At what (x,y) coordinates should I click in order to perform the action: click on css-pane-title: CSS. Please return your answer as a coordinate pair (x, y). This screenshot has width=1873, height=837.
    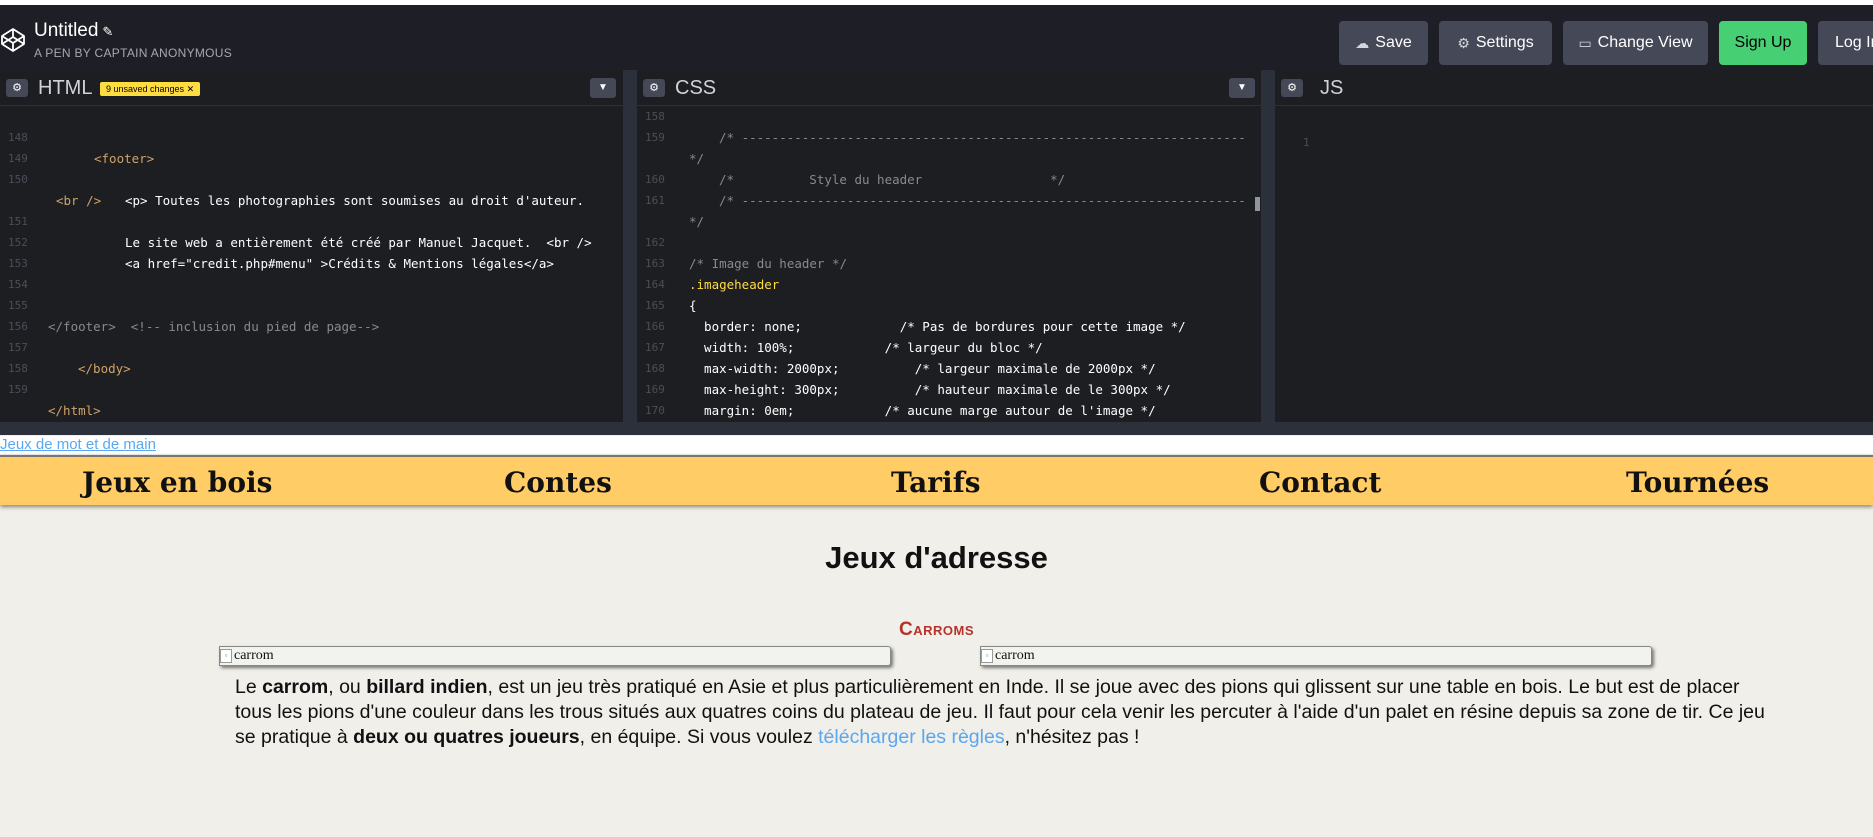
    Looking at the image, I should click on (696, 88).